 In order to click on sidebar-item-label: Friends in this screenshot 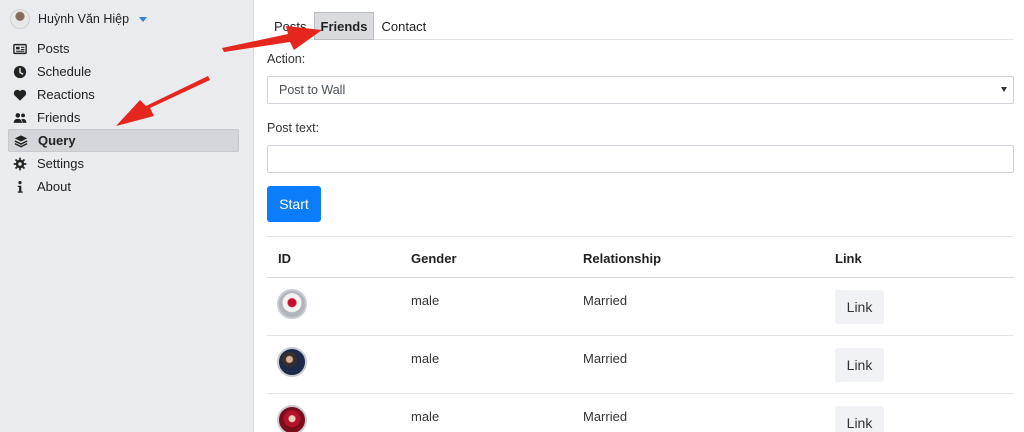, I will do `click(59, 117)`.